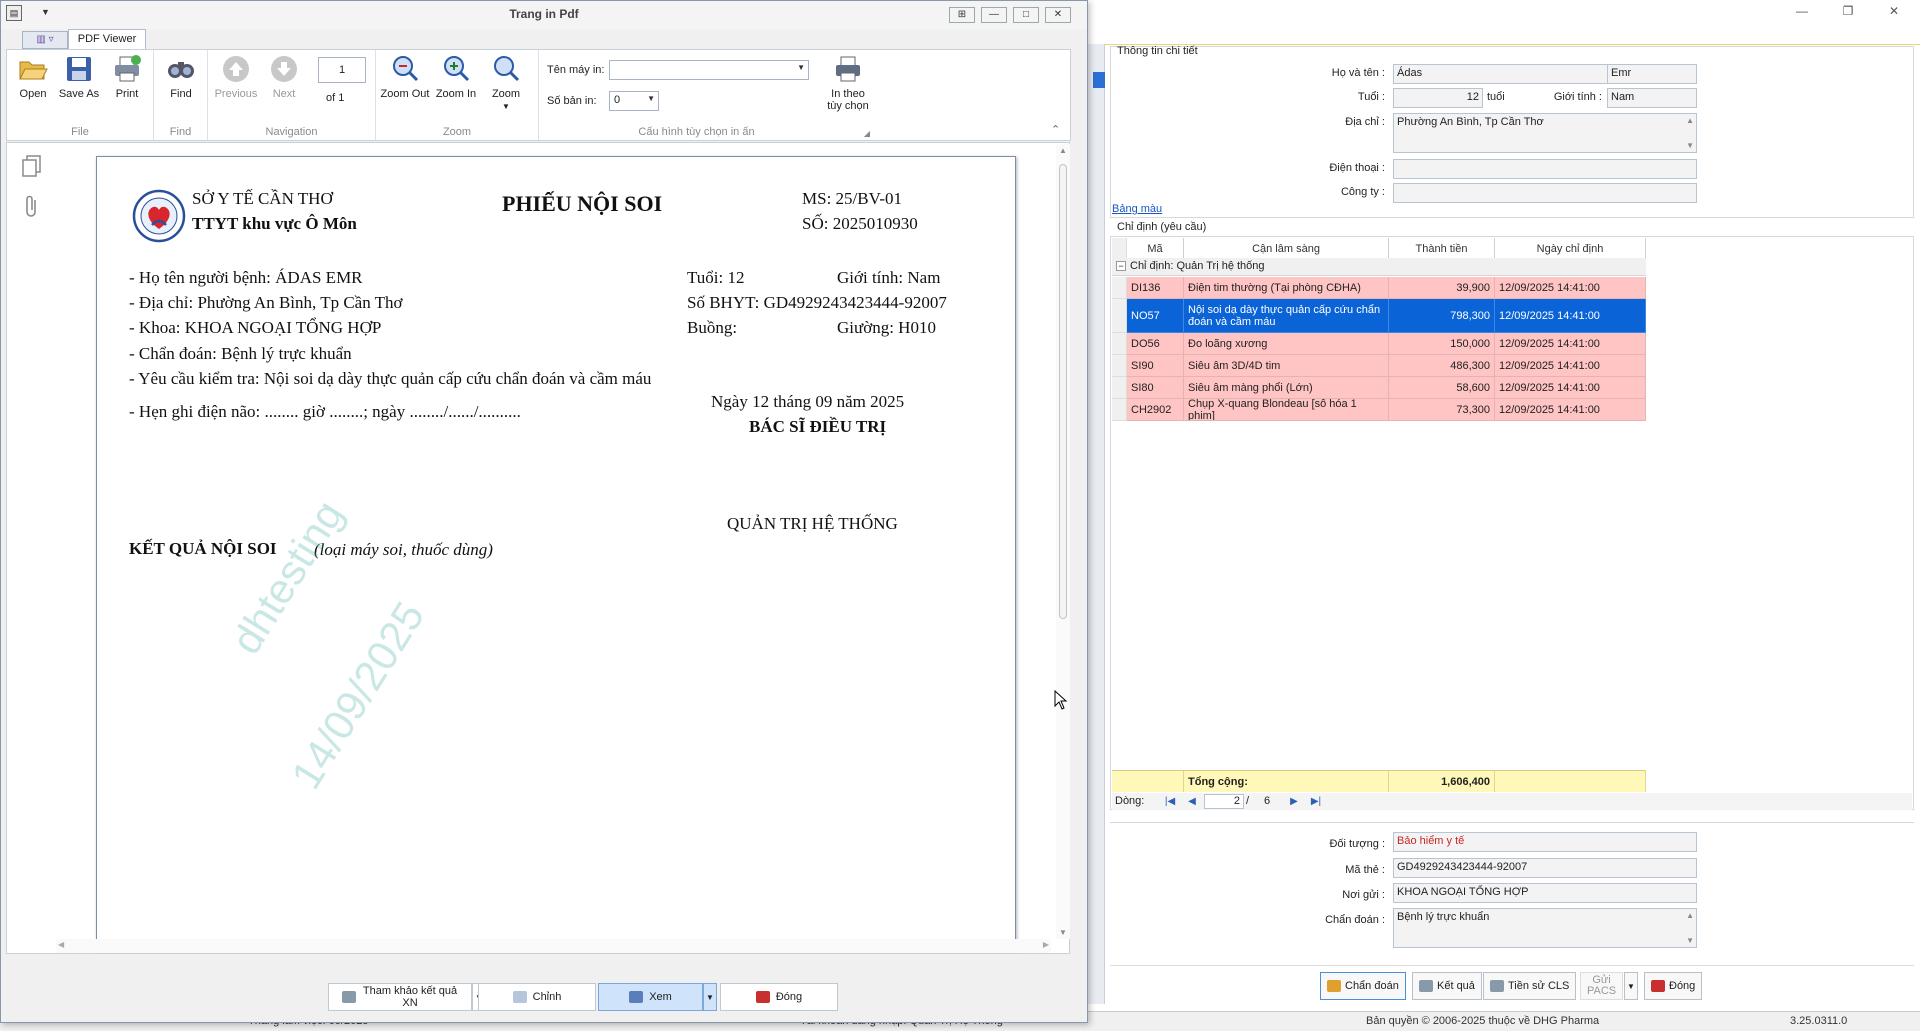 Image resolution: width=1920 pixels, height=1031 pixels. I want to click on next-button: Next, so click(284, 77).